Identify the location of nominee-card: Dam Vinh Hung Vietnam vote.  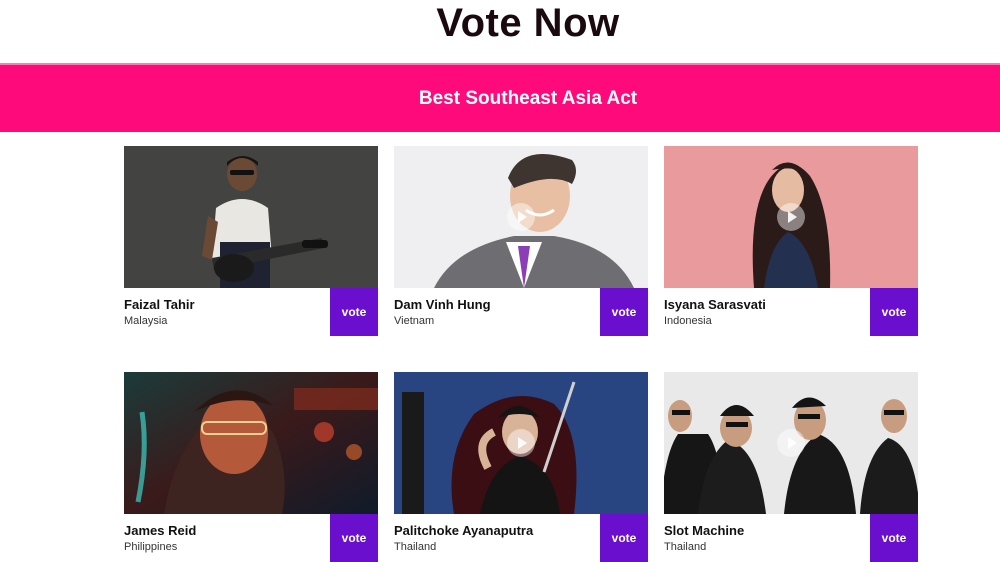
(521, 241).